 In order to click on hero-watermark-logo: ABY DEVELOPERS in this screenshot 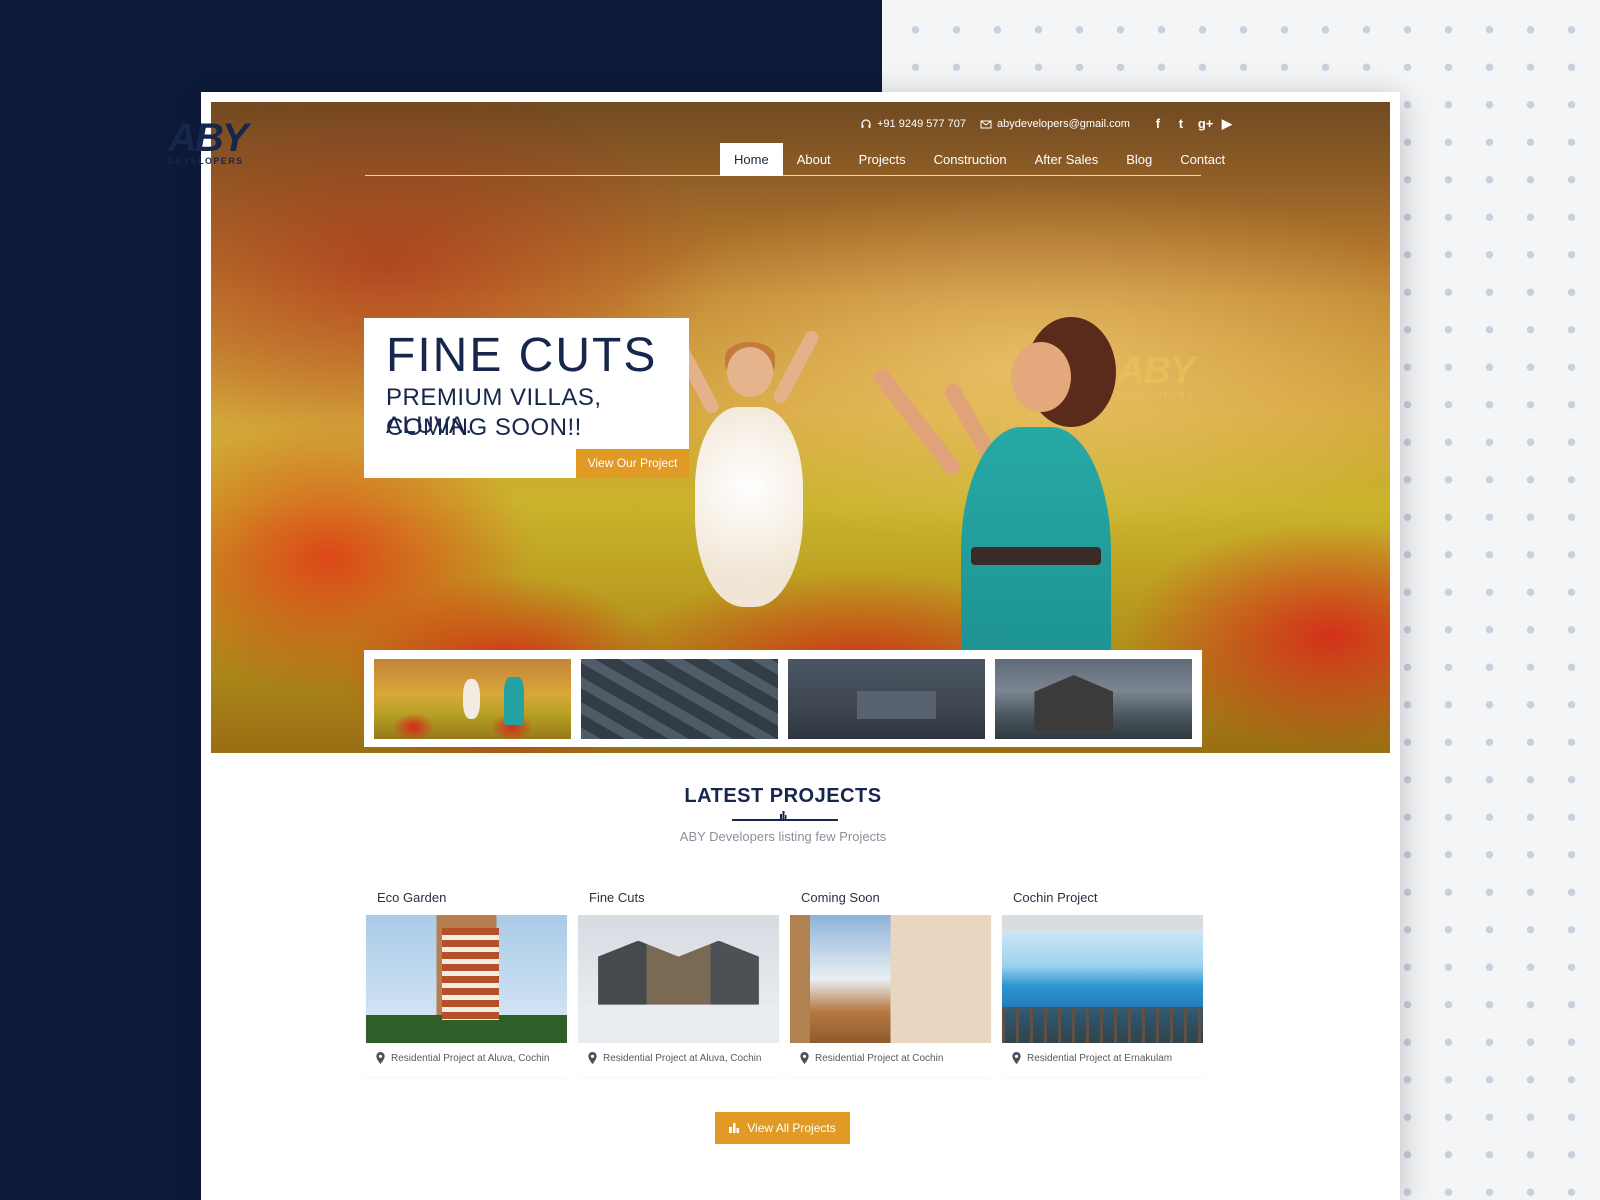, I will do `click(1156, 375)`.